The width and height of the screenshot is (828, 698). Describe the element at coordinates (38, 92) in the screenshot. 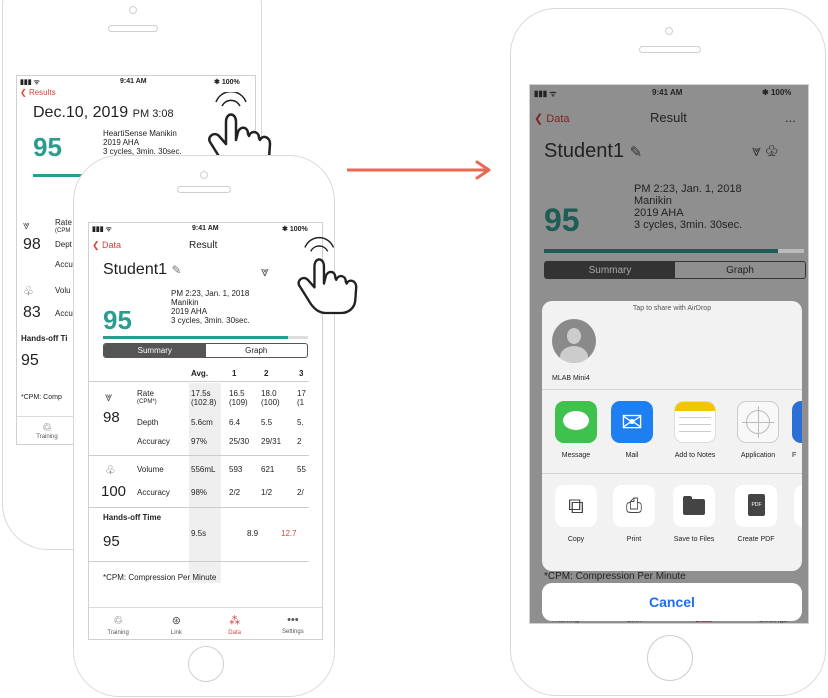

I see `back-button: ❮ Results` at that location.